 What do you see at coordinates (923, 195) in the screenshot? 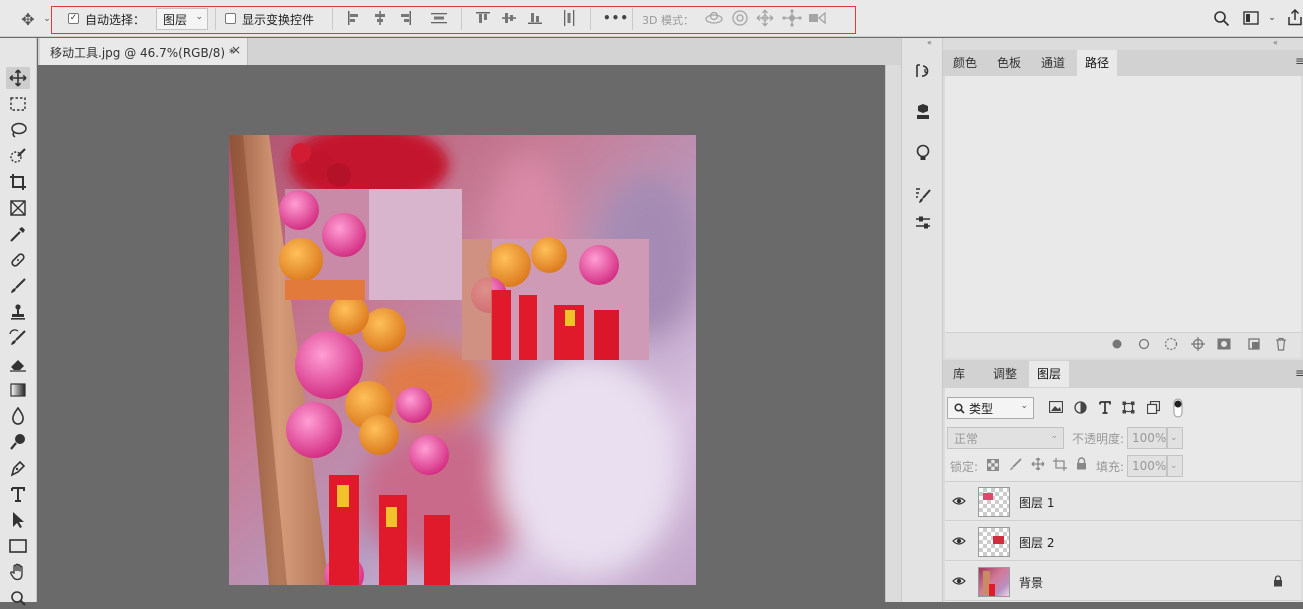
I see `brush-settings-icon` at bounding box center [923, 195].